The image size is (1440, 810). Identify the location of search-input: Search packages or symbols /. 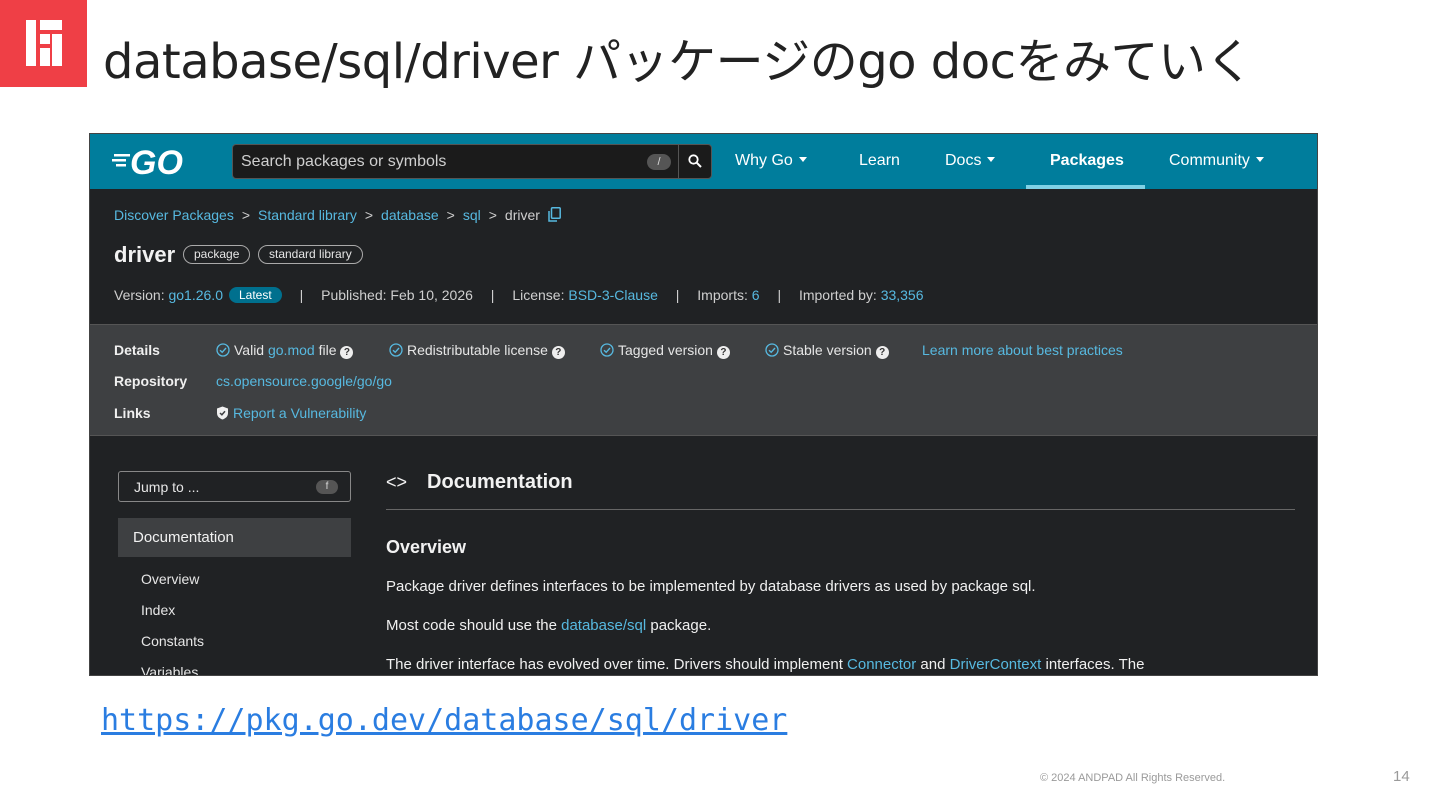
(472, 161).